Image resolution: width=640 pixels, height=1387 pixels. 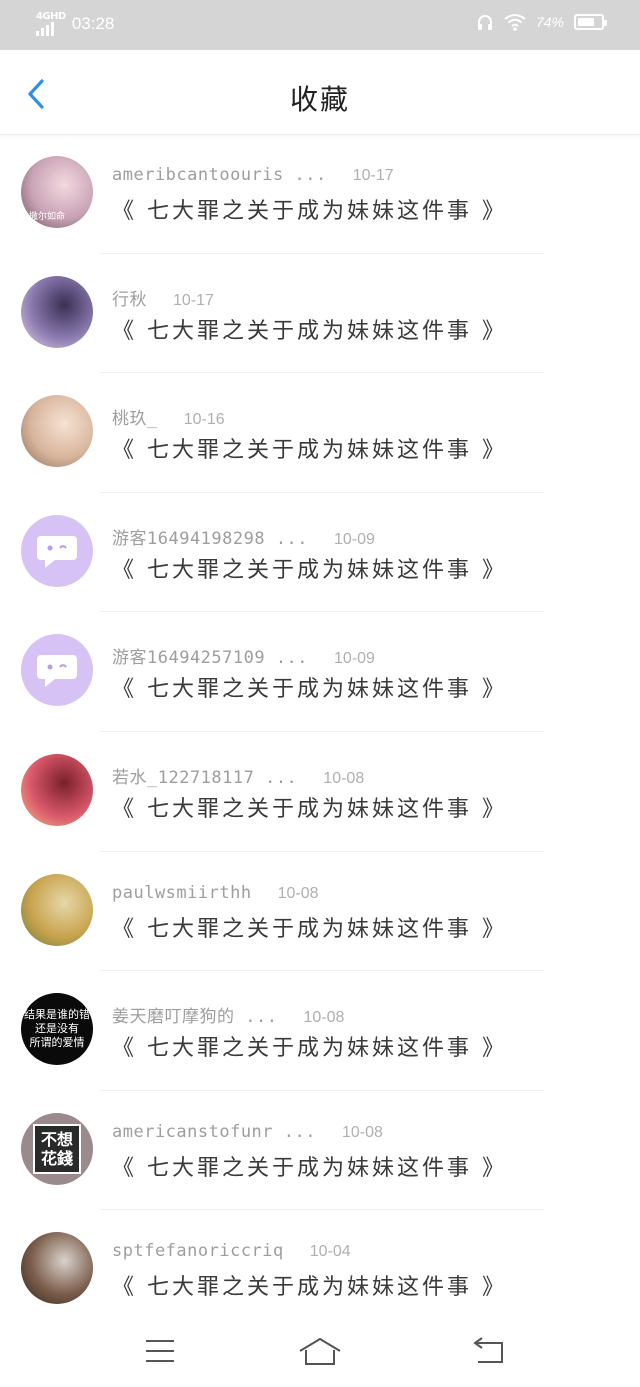 I want to click on item-meta: 若水_122718117 ... 10-08, so click(x=238, y=775).